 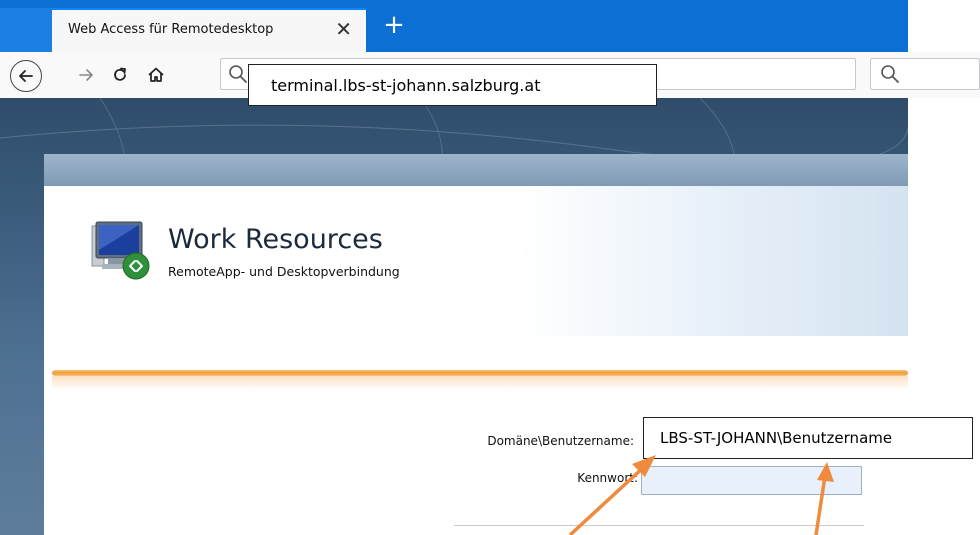 I want to click on home-button, so click(x=156, y=75).